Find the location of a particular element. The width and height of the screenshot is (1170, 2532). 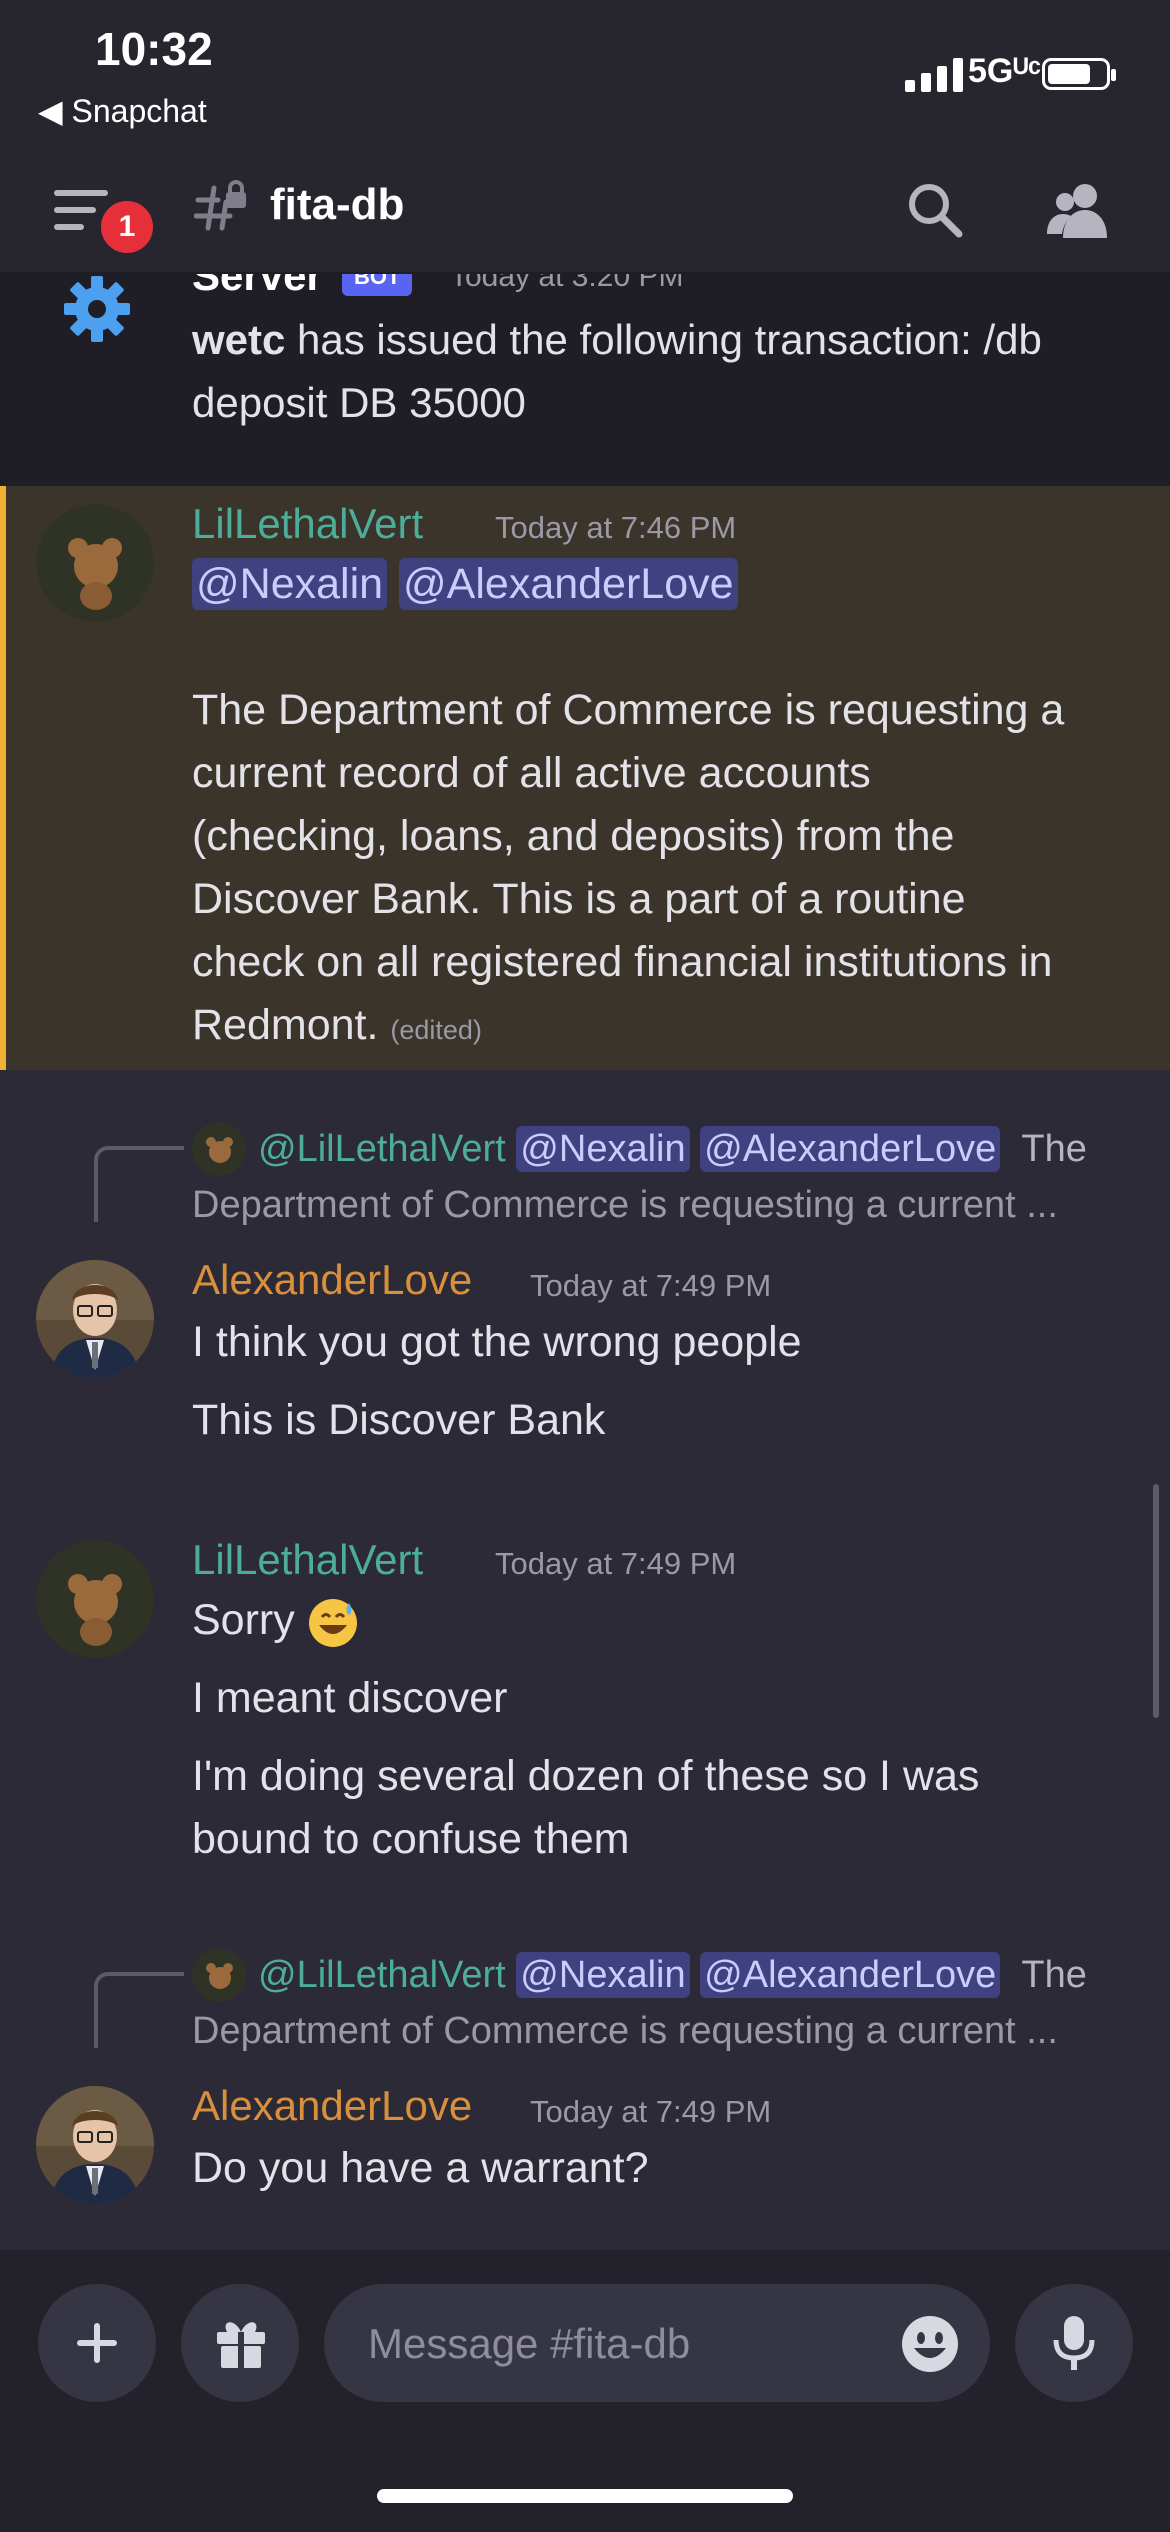

bot-tag-badge: BOT is located at coordinates (377, 285).